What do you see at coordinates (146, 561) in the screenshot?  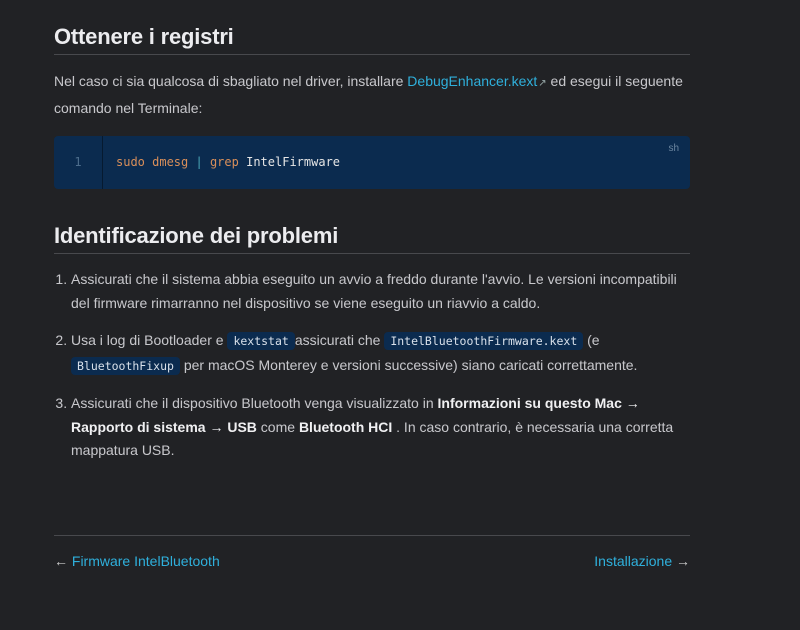 I see `prev-page-label: Firmware IntelBluetooth` at bounding box center [146, 561].